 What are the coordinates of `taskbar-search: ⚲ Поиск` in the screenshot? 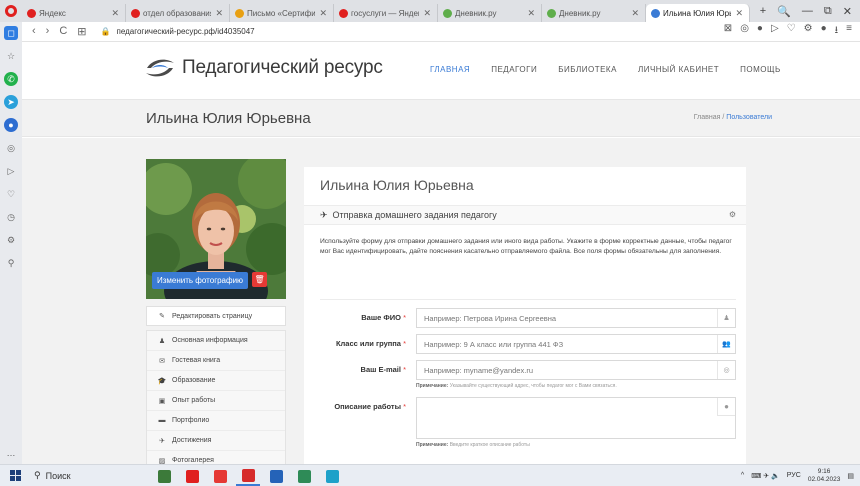 It's located at (80, 475).